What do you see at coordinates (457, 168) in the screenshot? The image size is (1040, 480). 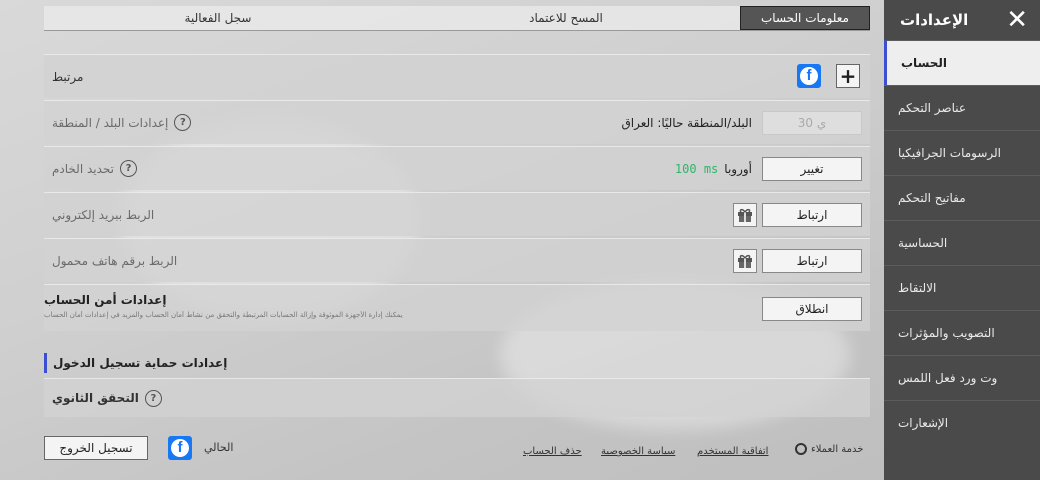 I see `server-row: تحديد الخادم ? 100 ms أوروبا تغيير` at bounding box center [457, 168].